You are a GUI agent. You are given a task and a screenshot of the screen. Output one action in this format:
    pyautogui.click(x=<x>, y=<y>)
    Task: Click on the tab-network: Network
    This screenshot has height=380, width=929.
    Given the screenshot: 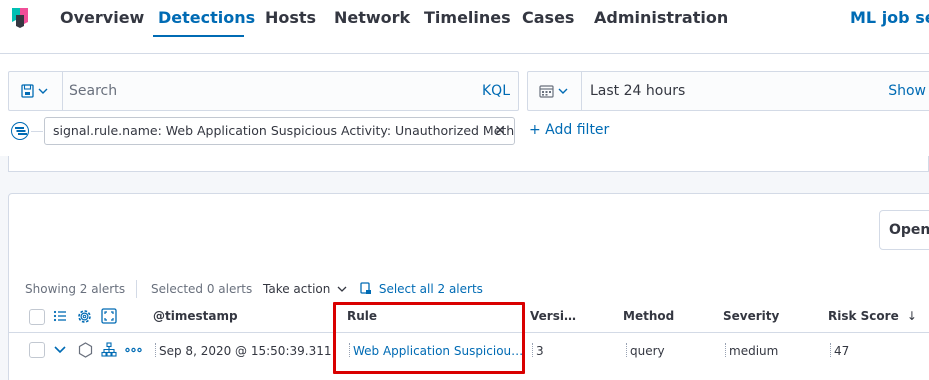 What is the action you would take?
    pyautogui.click(x=372, y=17)
    